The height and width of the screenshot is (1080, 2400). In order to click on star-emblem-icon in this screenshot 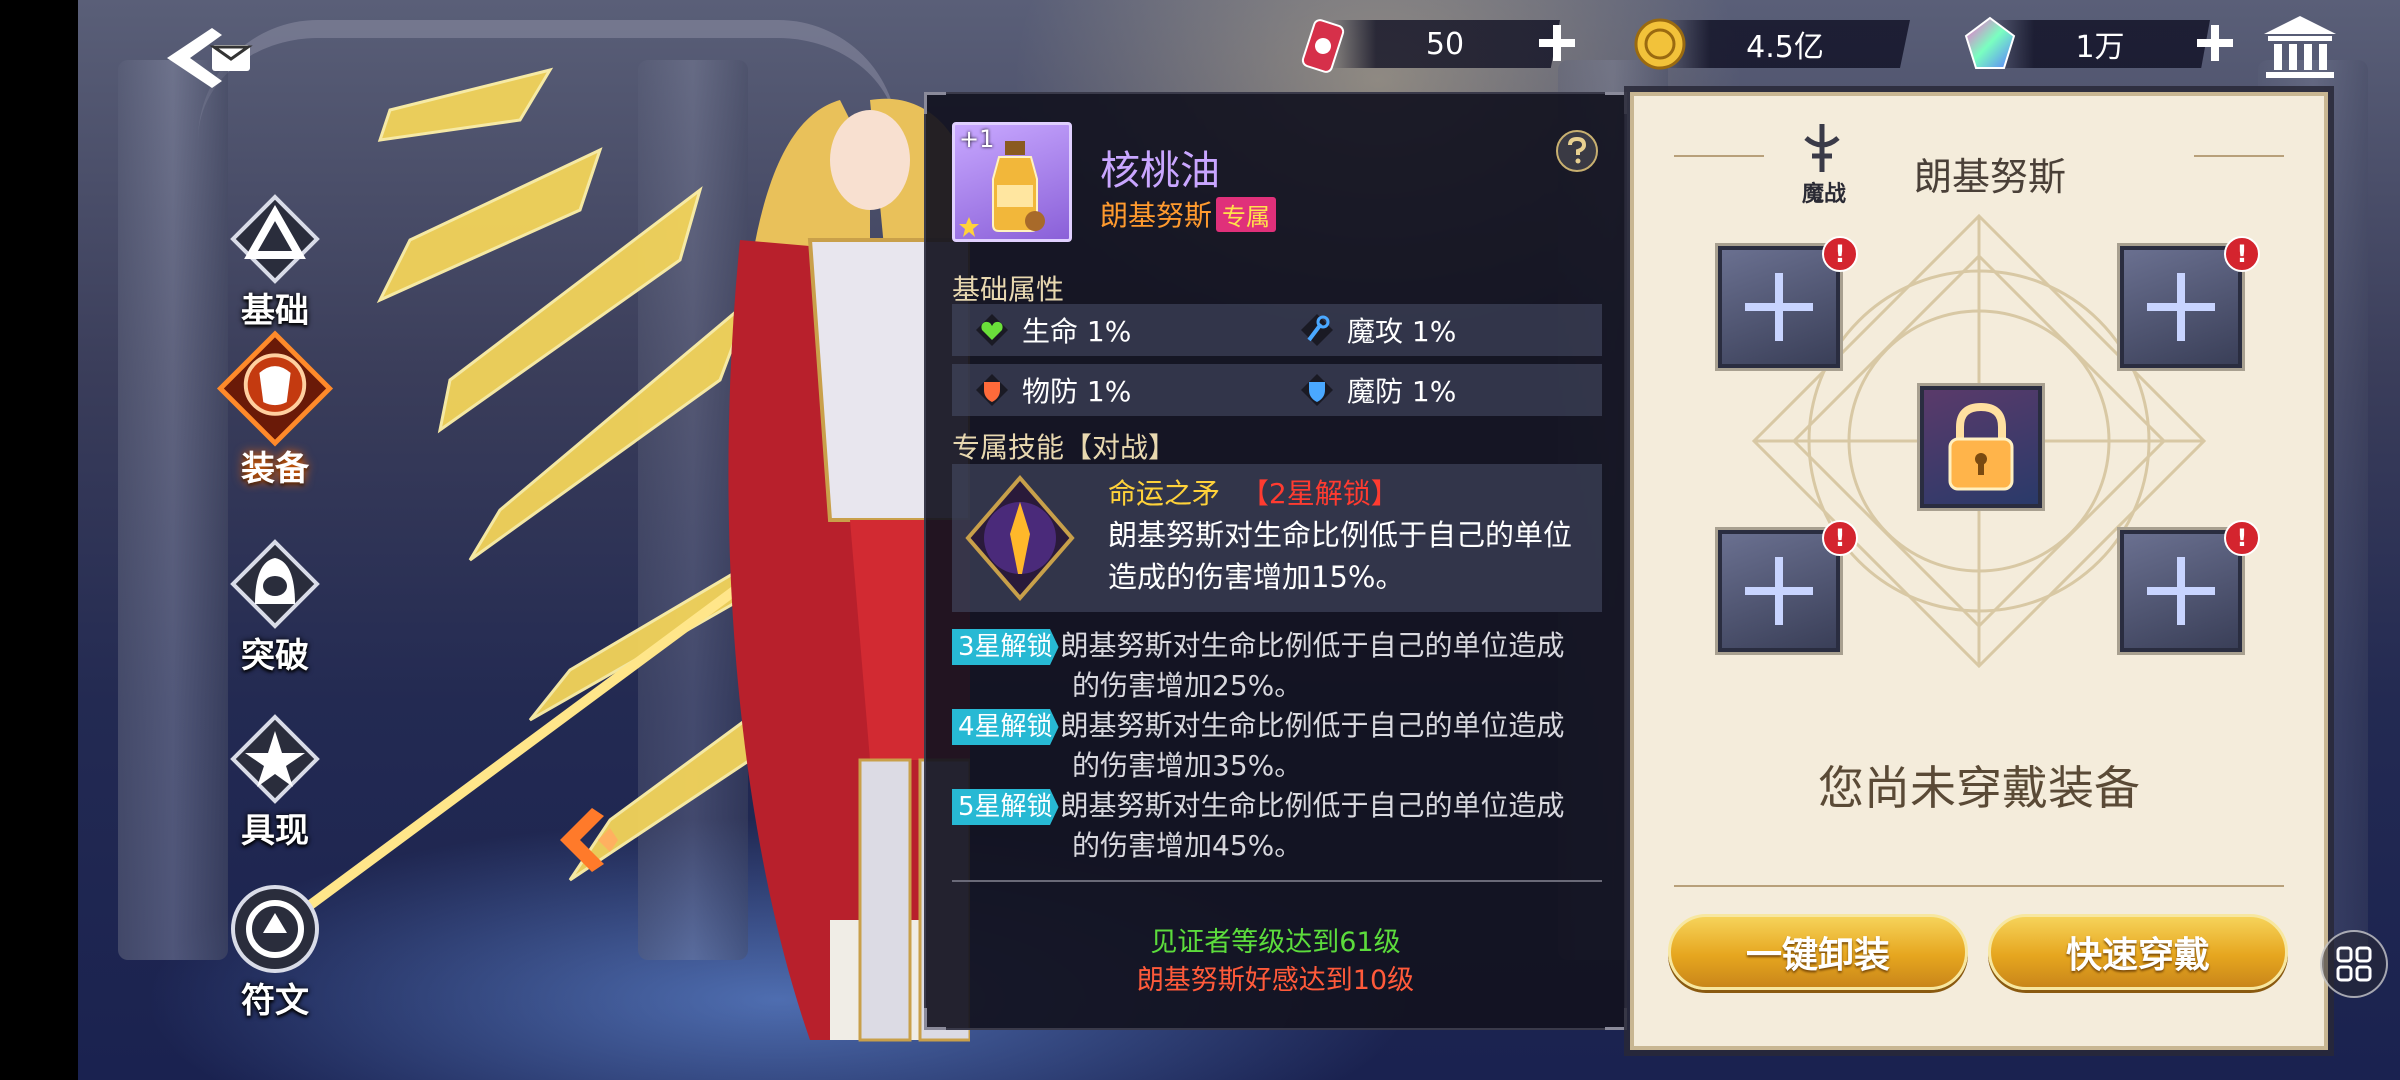, I will do `click(275, 758)`.